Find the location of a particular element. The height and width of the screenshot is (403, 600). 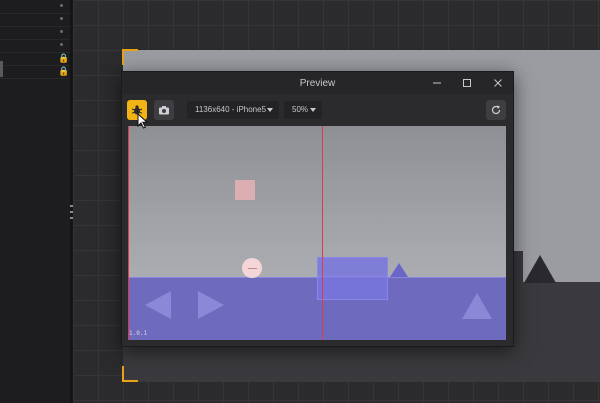

minimize-icon is located at coordinates (437, 83).